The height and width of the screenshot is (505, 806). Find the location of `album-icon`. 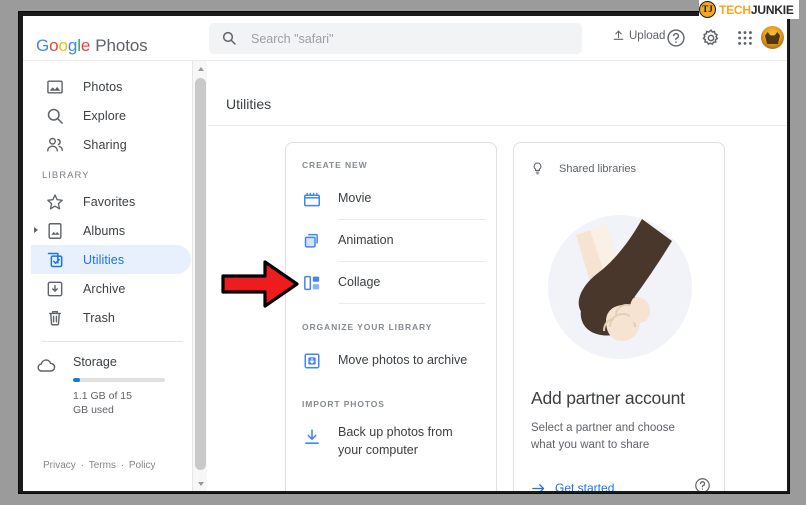

album-icon is located at coordinates (55, 230).